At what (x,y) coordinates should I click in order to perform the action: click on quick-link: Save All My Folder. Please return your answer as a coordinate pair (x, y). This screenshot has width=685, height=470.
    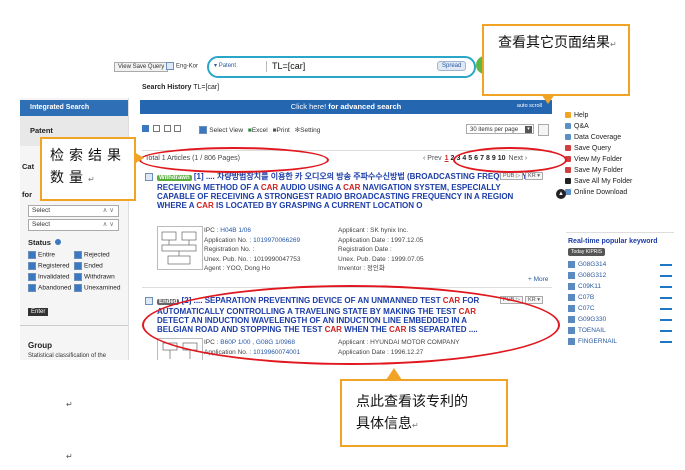
    Looking at the image, I should click on (598, 181).